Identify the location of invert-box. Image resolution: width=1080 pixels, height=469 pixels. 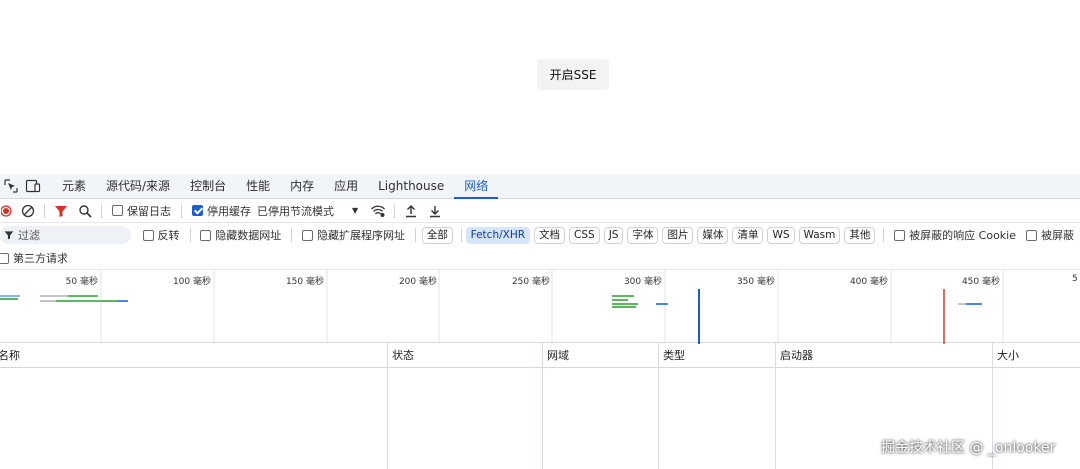
(148, 235).